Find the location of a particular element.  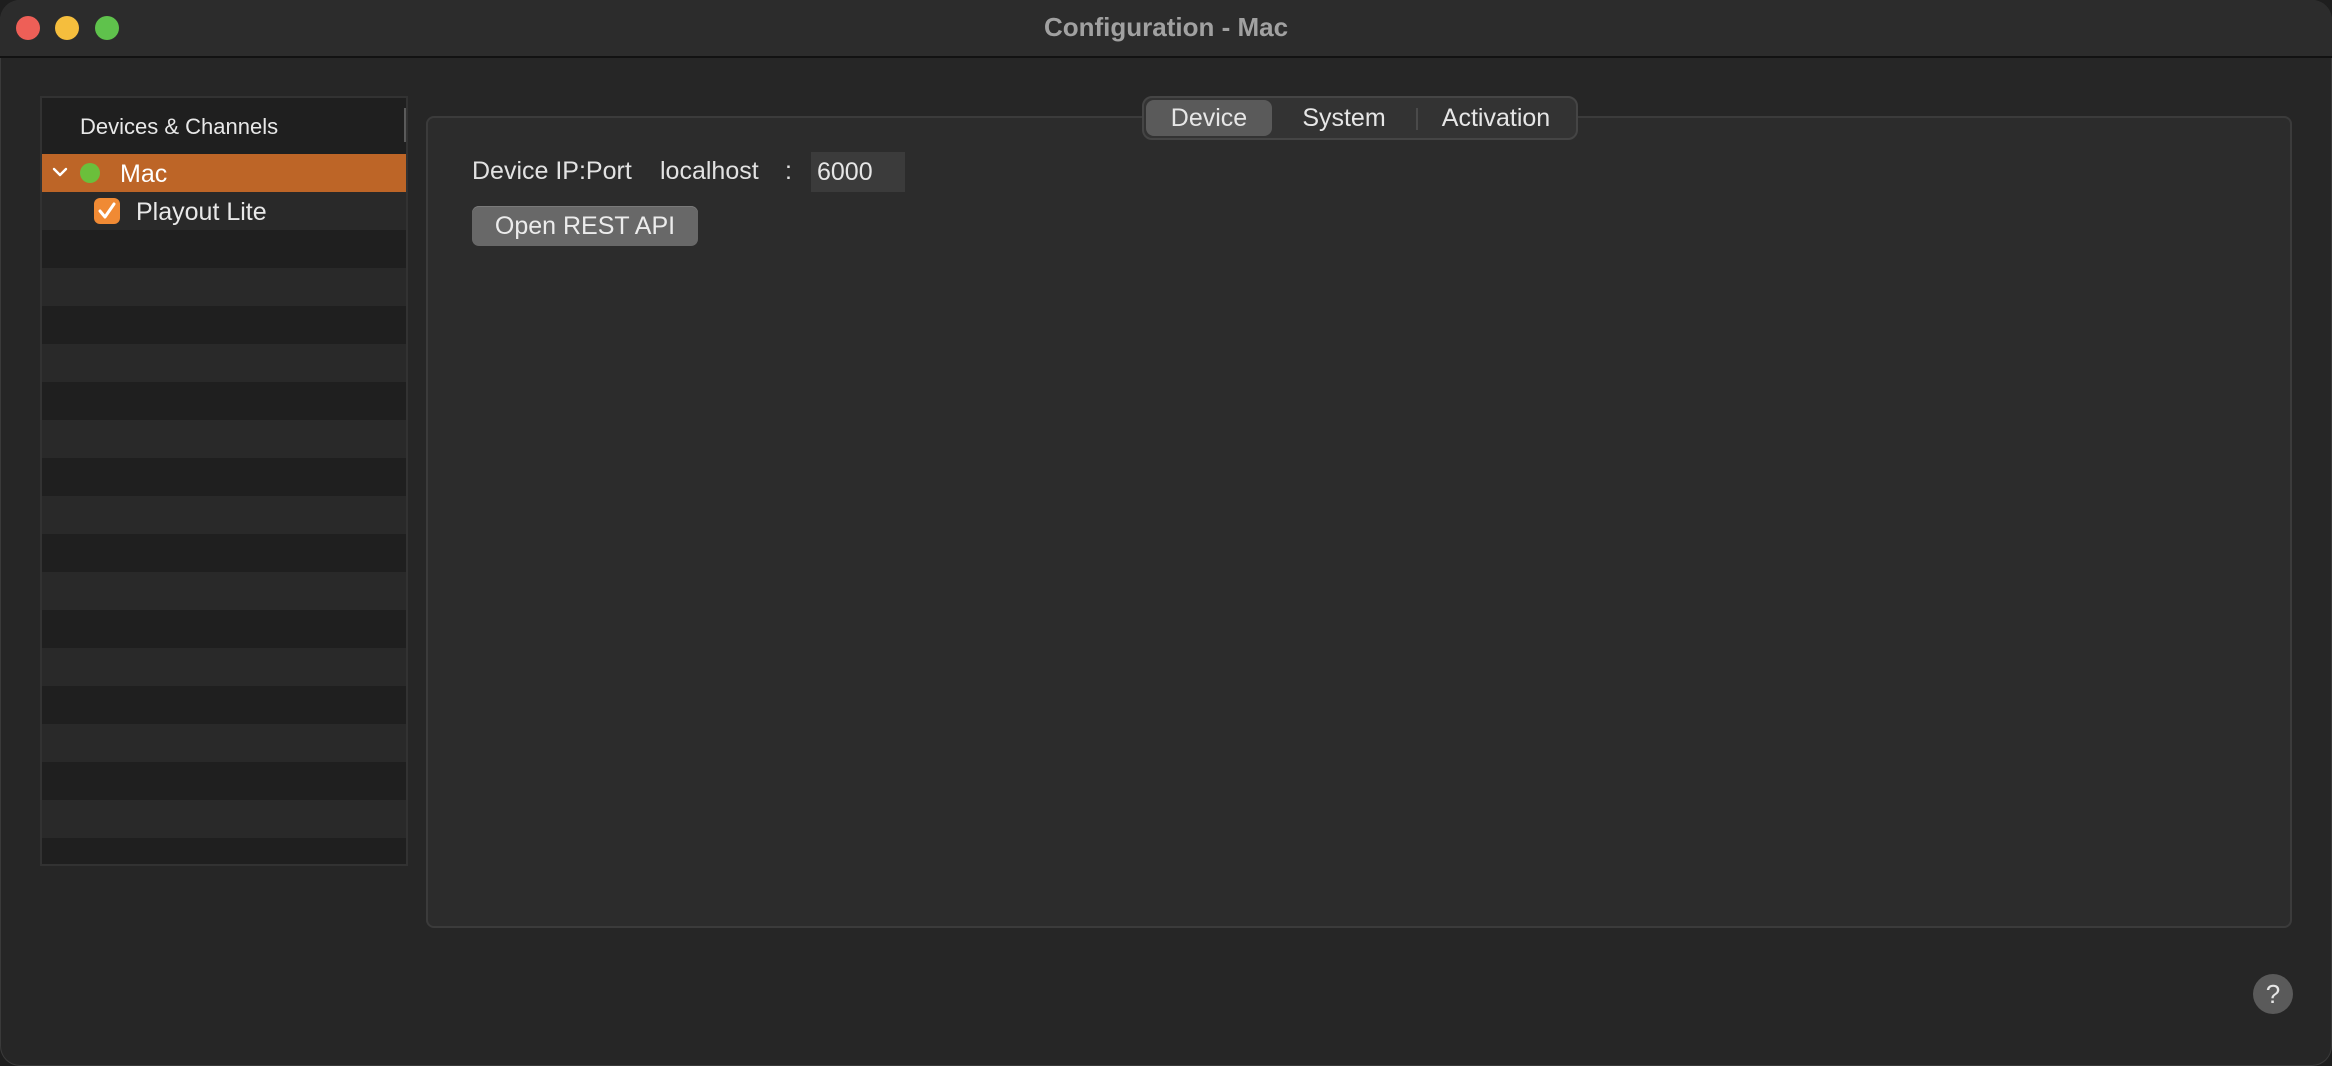

sidebar-item-label: Playout Lite is located at coordinates (201, 212).